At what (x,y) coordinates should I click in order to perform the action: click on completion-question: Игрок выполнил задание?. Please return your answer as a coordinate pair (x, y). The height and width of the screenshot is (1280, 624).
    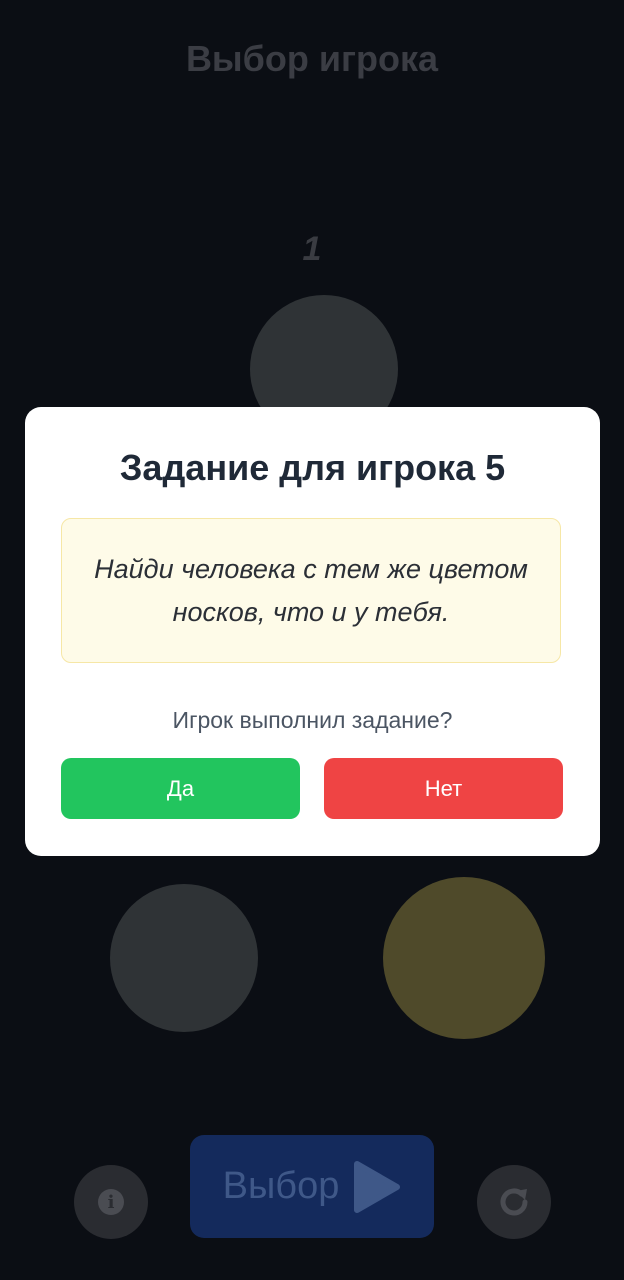
    Looking at the image, I should click on (312, 720).